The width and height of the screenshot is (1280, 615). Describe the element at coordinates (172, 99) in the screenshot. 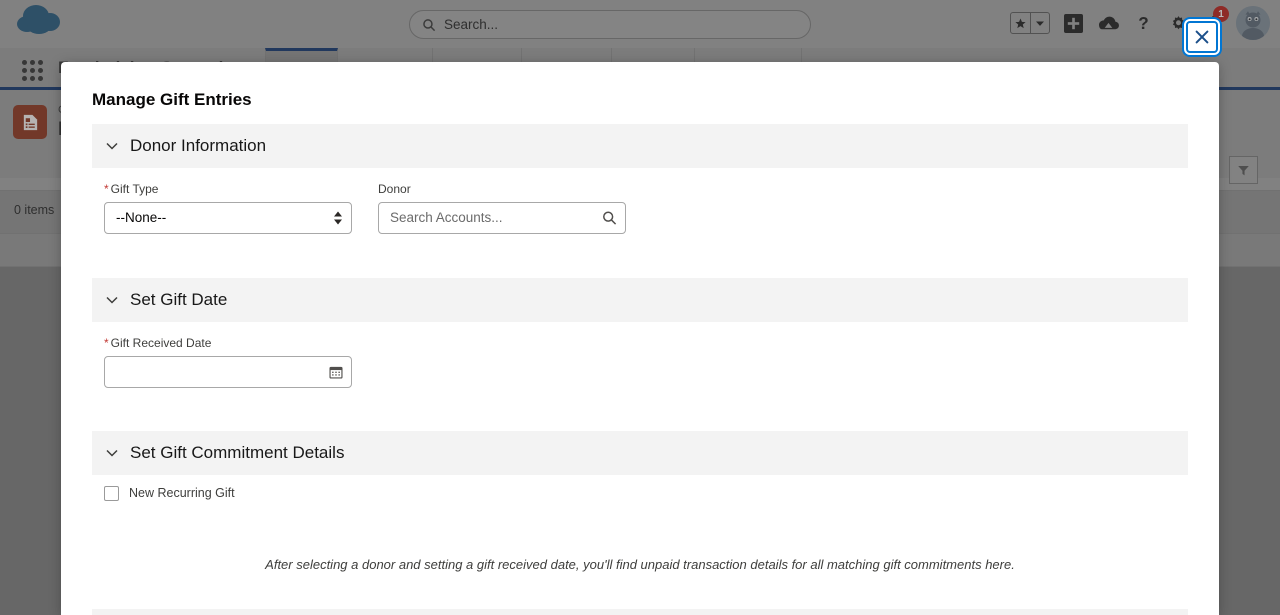

I see `modal-title: Manage Gift Entries` at that location.